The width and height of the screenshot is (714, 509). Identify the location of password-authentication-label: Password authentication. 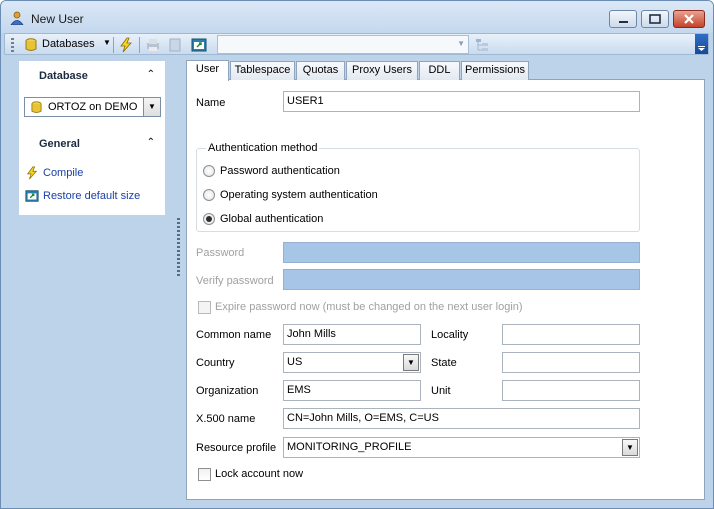
(280, 171).